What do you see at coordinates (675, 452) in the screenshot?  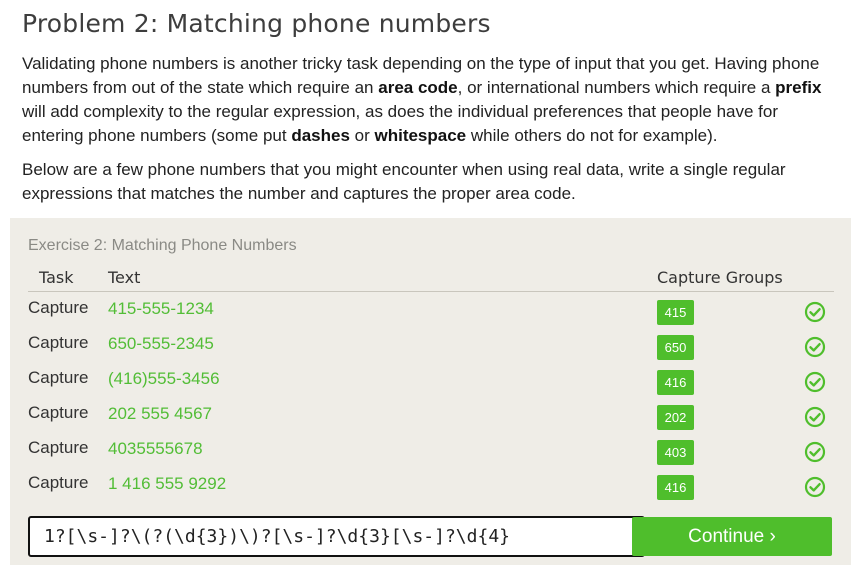 I see `capture-group-badge: 403` at bounding box center [675, 452].